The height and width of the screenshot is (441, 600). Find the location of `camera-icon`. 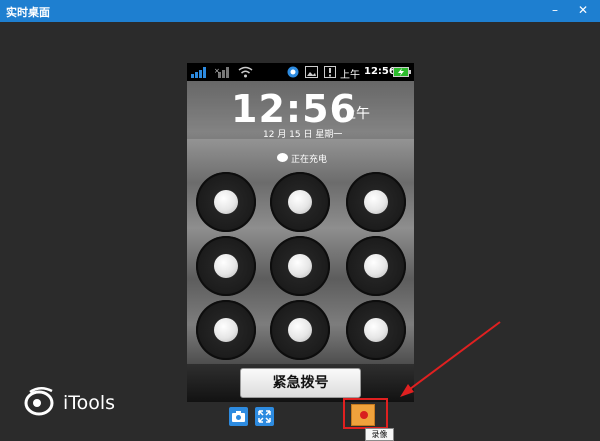

camera-icon is located at coordinates (238, 416).